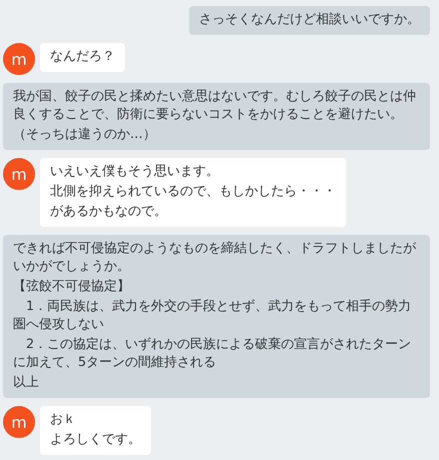 The width and height of the screenshot is (439, 460). I want to click on message-text: 【弦餃不可侵協定】, so click(72, 287).